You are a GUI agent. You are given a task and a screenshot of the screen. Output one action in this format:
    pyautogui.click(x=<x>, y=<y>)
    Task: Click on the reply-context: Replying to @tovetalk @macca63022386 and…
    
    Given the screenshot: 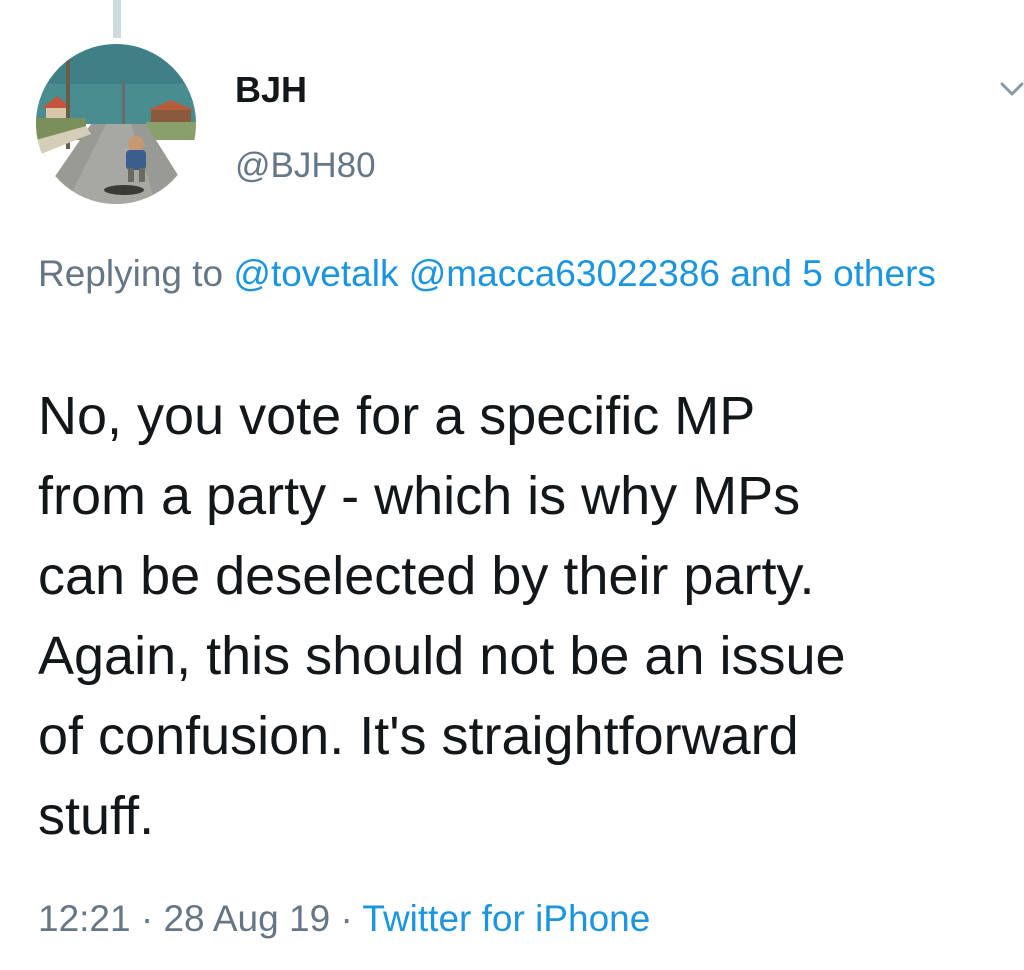 What is the action you would take?
    pyautogui.click(x=518, y=274)
    